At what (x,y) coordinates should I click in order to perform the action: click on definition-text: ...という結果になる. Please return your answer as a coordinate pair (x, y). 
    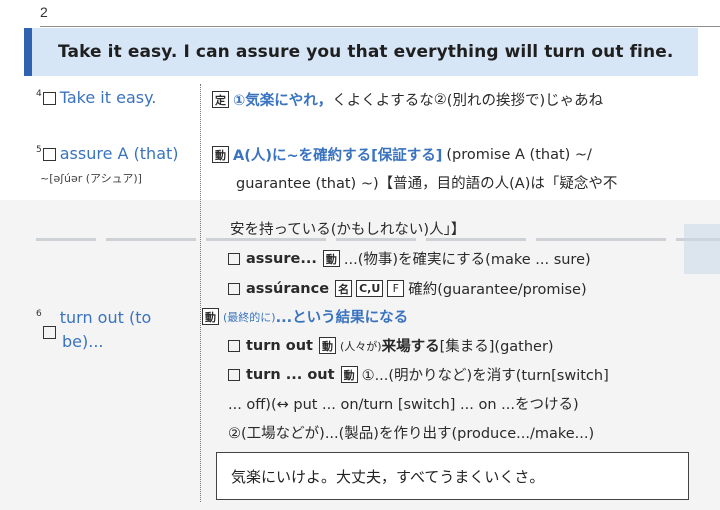
    Looking at the image, I should click on (342, 318).